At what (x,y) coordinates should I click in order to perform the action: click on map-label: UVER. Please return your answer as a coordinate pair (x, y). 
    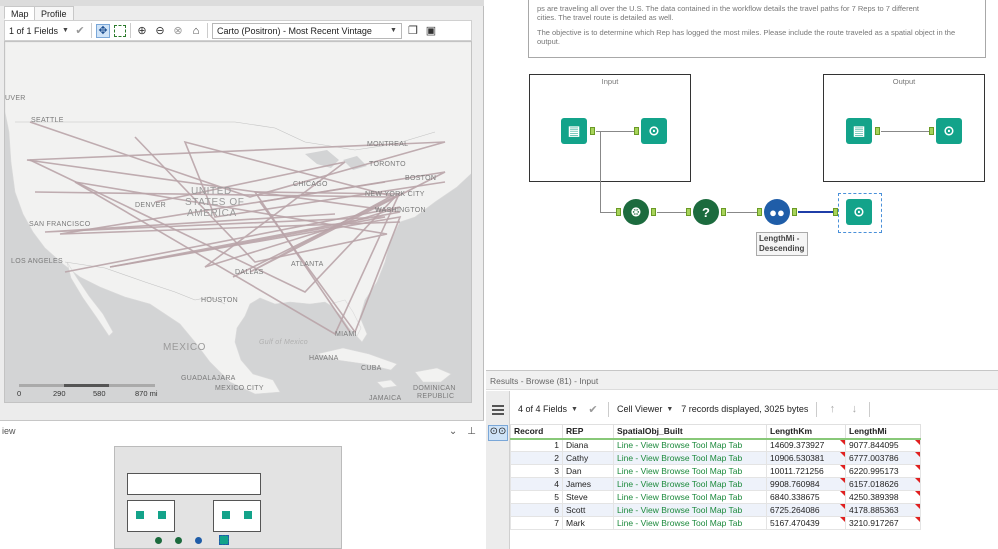
    Looking at the image, I should click on (15, 98).